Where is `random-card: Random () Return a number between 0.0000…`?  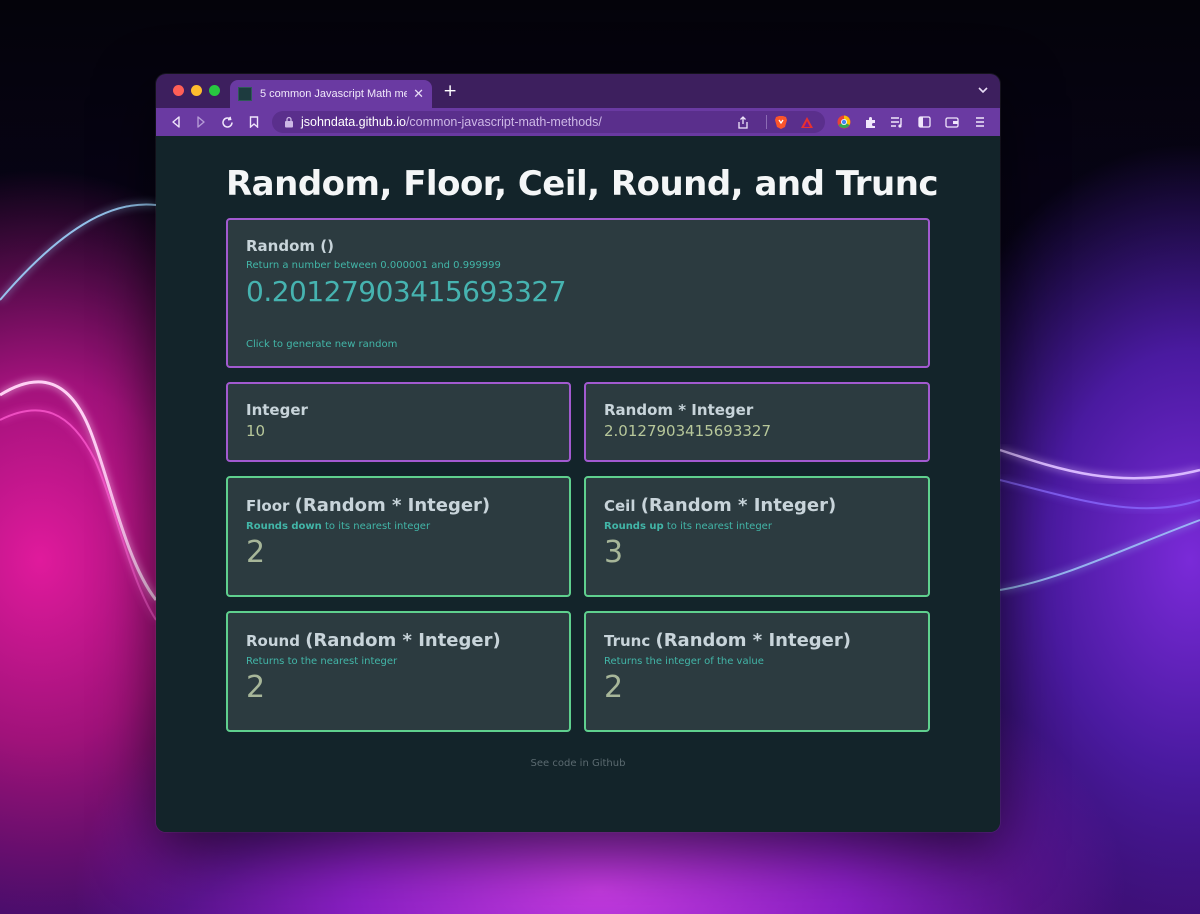 random-card: Random () Return a number between 0.0000… is located at coordinates (578, 293).